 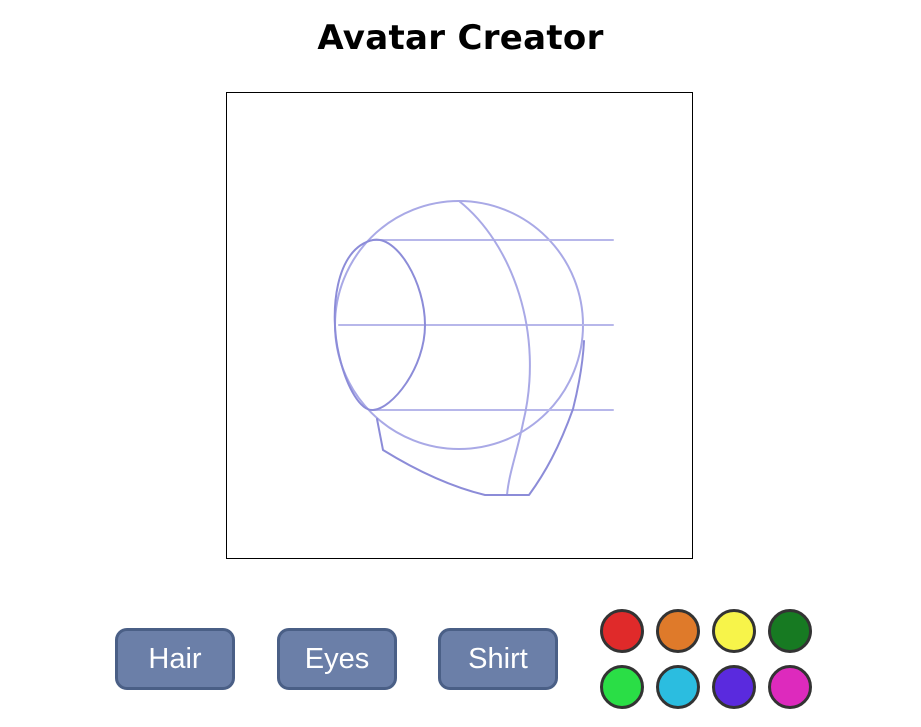 What do you see at coordinates (734, 631) in the screenshot?
I see `color-swatch-yellow` at bounding box center [734, 631].